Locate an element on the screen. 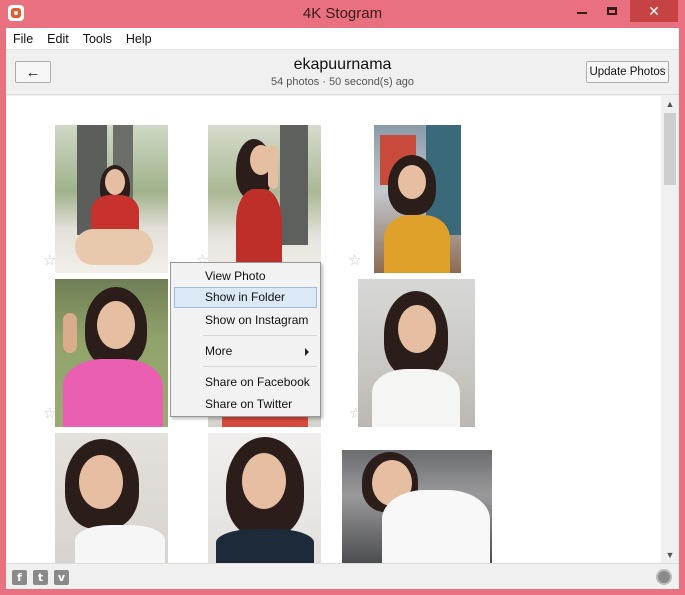  scroll-thumb is located at coordinates (670, 149).